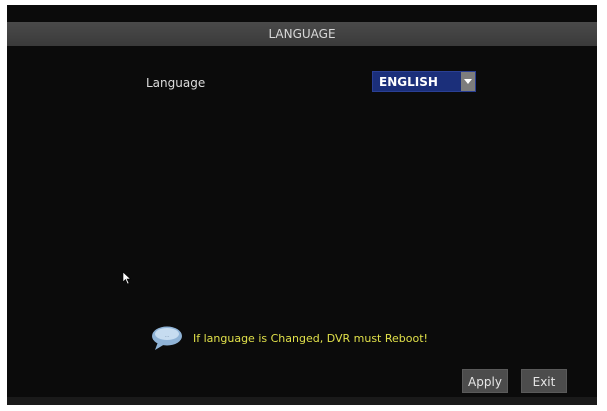 The height and width of the screenshot is (411, 607). I want to click on language-select-value: ENGLISH, so click(408, 82).